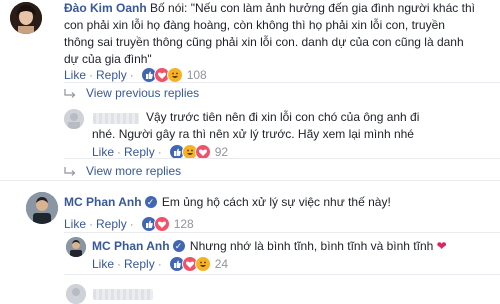 The height and width of the screenshot is (304, 500). Describe the element at coordinates (129, 224) in the screenshot. I see `comment-actions: Like · Reply · 128` at that location.